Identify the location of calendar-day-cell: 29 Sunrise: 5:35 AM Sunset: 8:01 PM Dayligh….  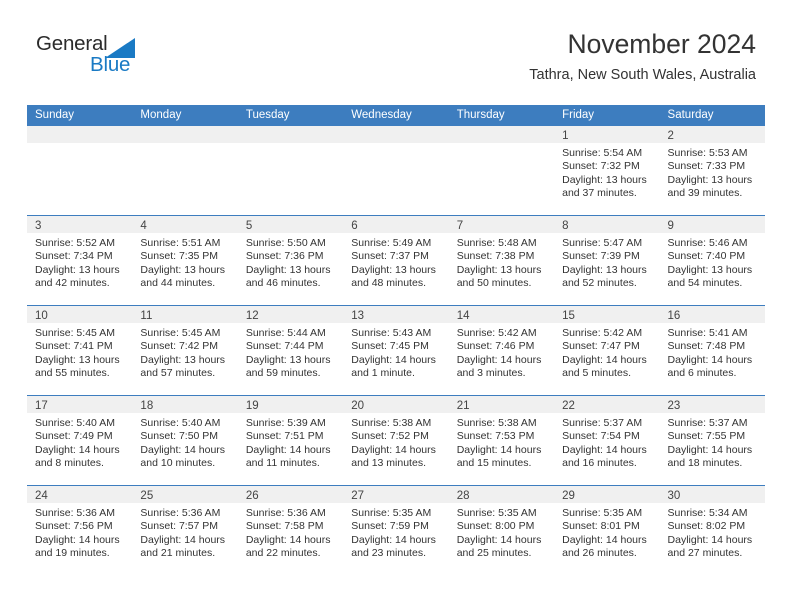
(607, 530).